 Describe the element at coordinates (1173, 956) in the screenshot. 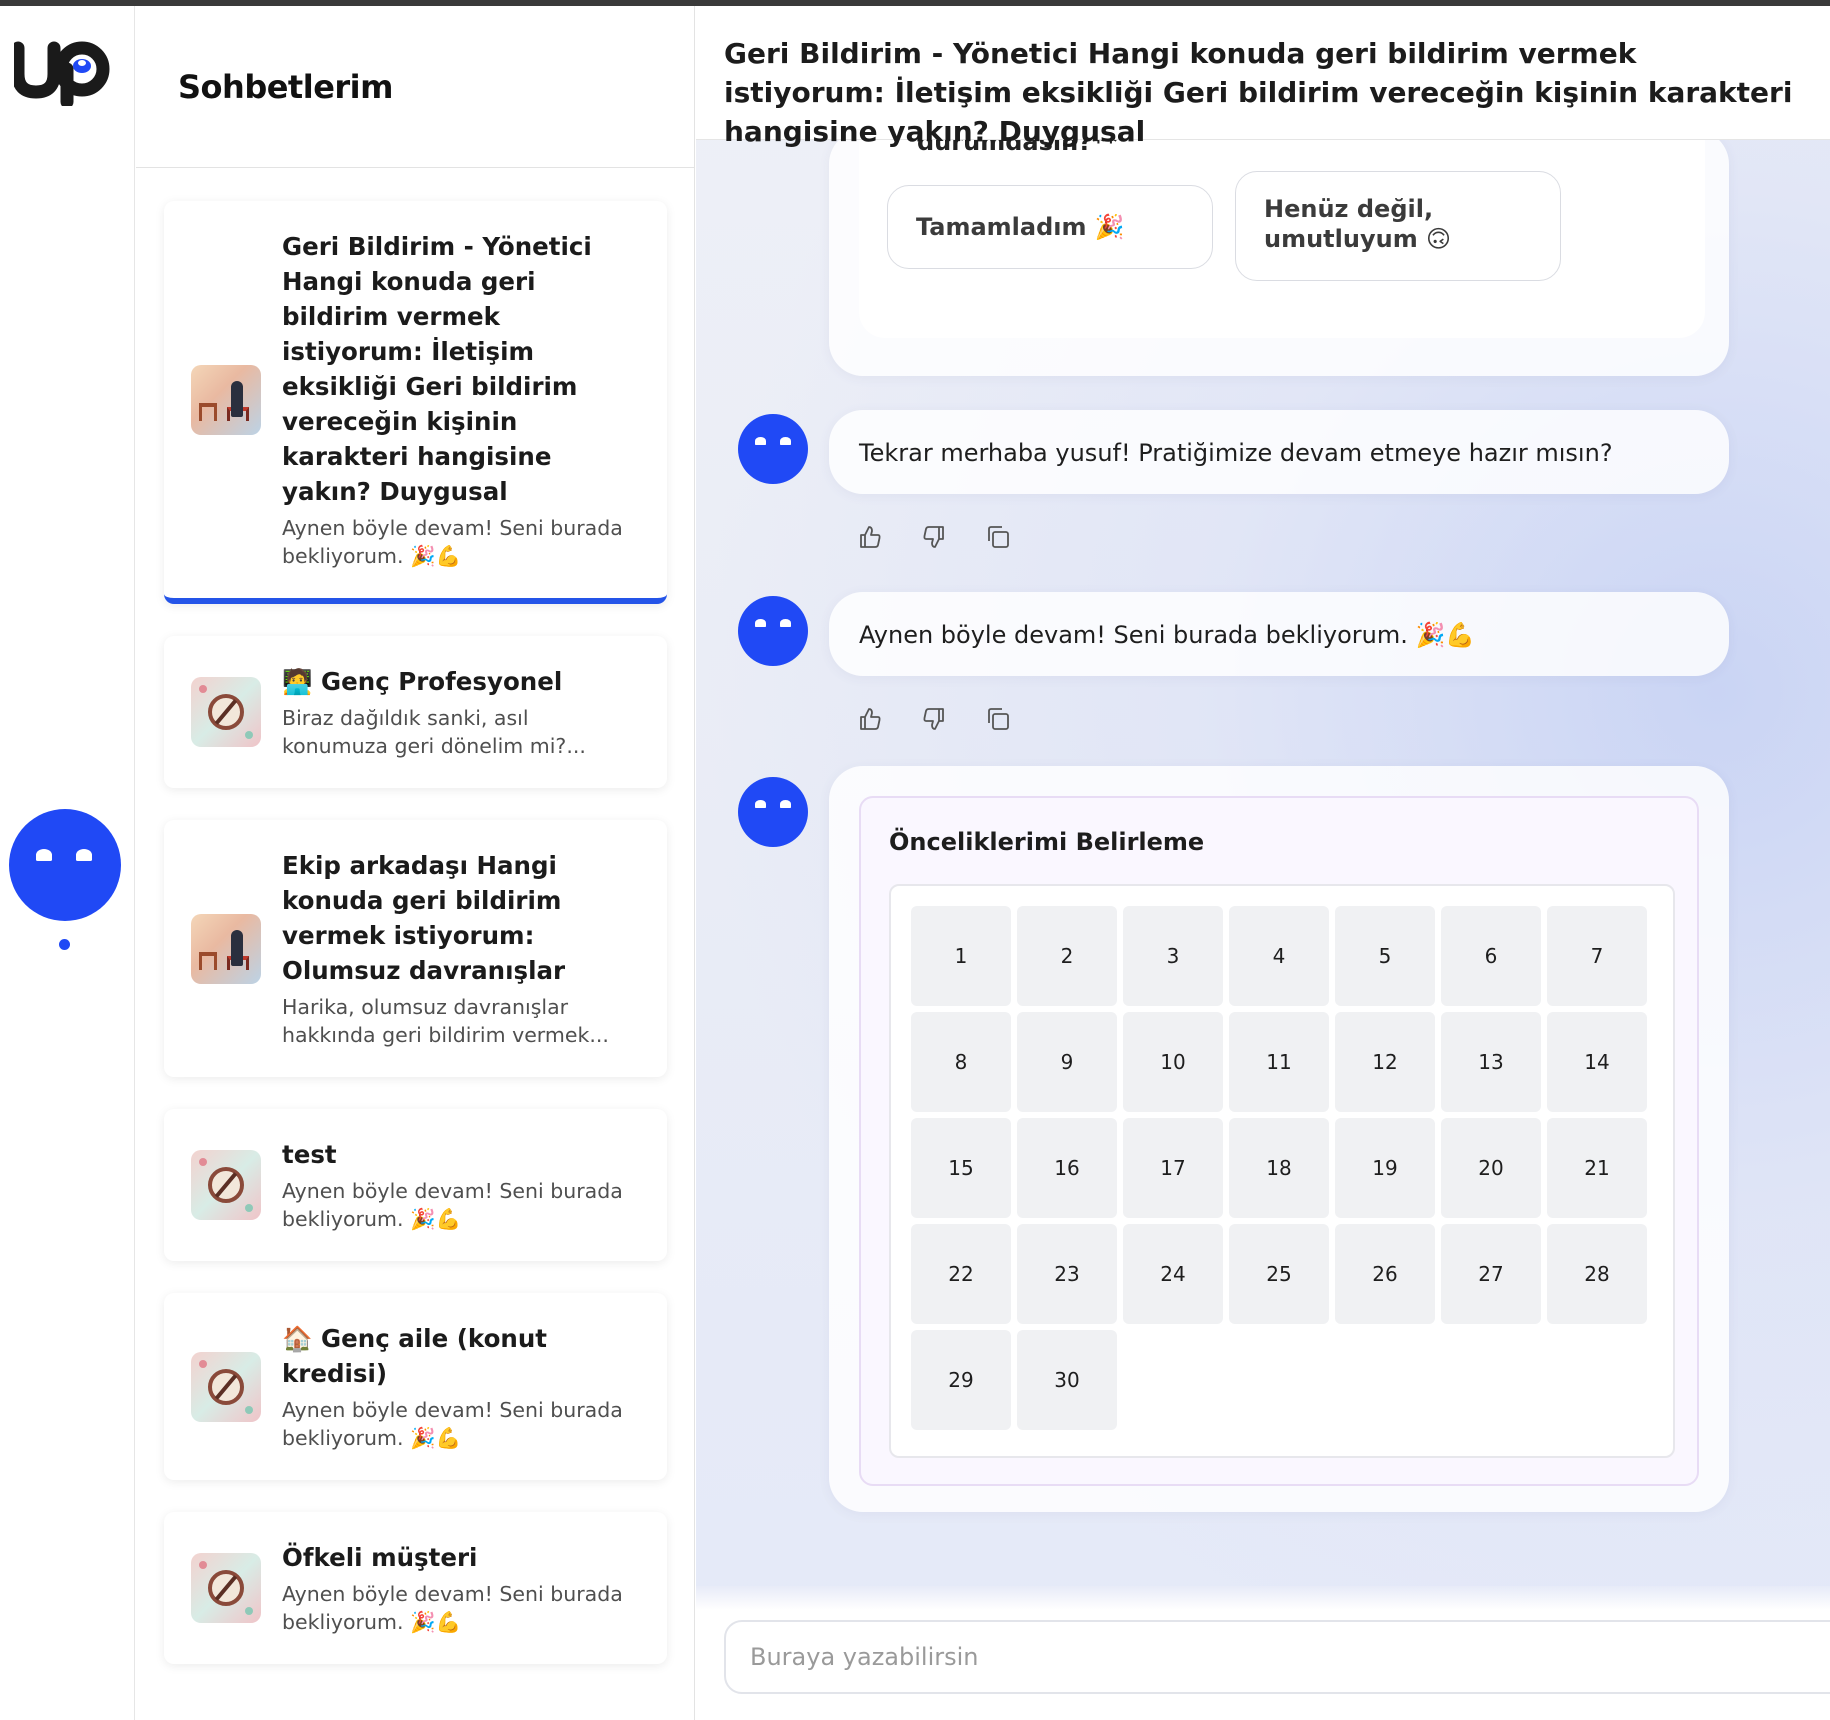

I see `calendar-day: 3` at that location.